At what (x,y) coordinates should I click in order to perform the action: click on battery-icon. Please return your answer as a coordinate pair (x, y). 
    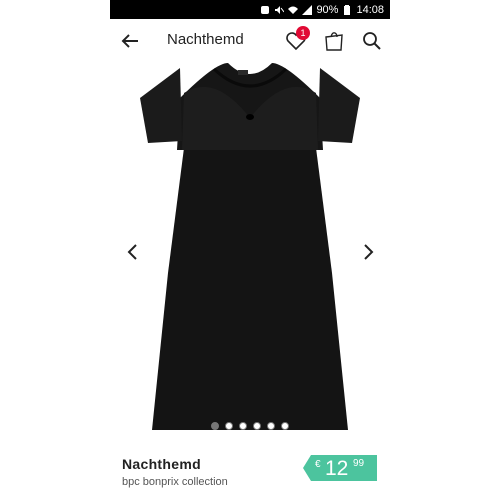
    Looking at the image, I should click on (347, 9).